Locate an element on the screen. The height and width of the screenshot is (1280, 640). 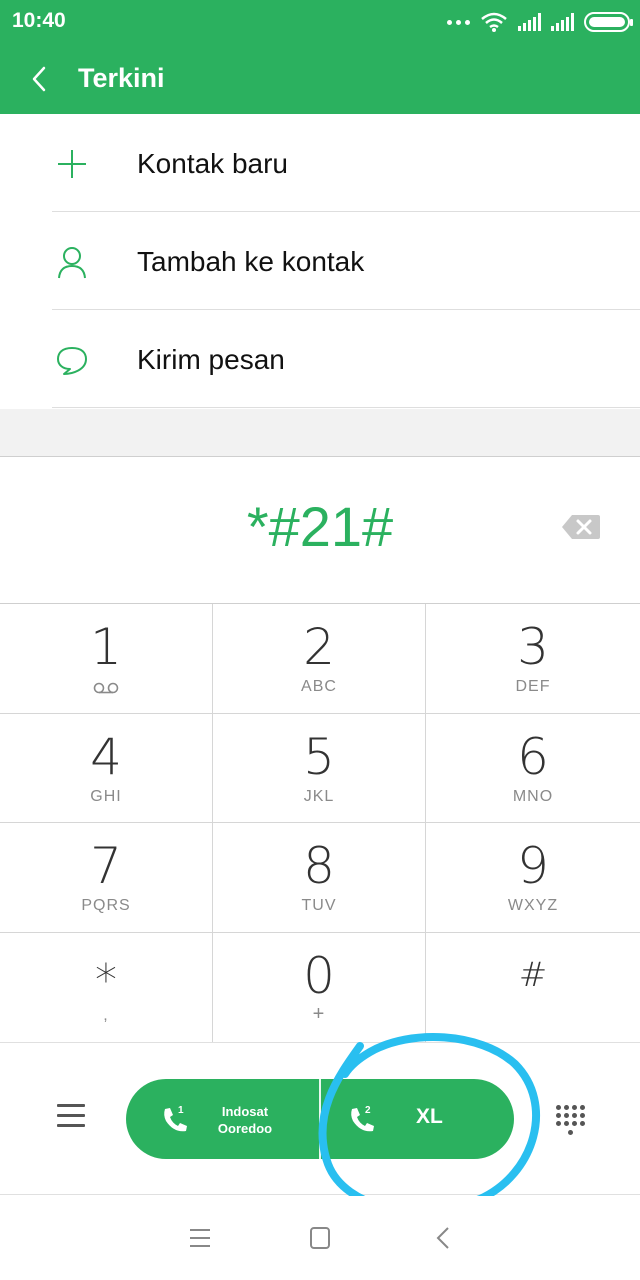
divider is located at coordinates (346, 407).